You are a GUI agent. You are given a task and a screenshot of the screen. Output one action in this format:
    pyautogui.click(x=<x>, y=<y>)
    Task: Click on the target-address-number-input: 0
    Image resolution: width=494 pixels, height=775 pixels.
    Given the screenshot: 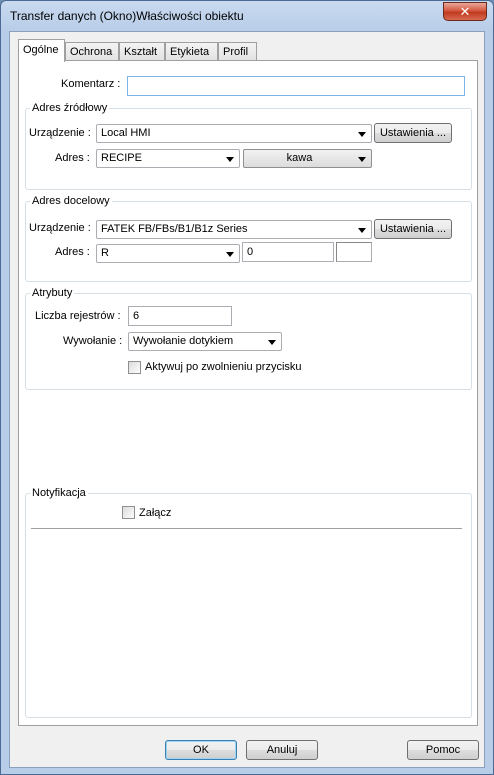 What is the action you would take?
    pyautogui.click(x=288, y=252)
    